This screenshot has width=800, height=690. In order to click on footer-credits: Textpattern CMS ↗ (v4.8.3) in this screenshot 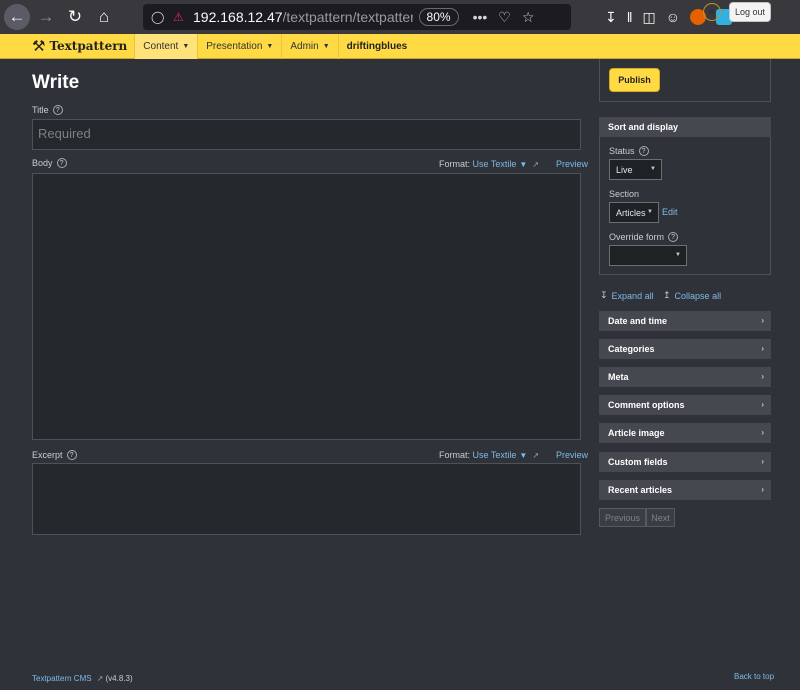, I will do `click(82, 678)`.